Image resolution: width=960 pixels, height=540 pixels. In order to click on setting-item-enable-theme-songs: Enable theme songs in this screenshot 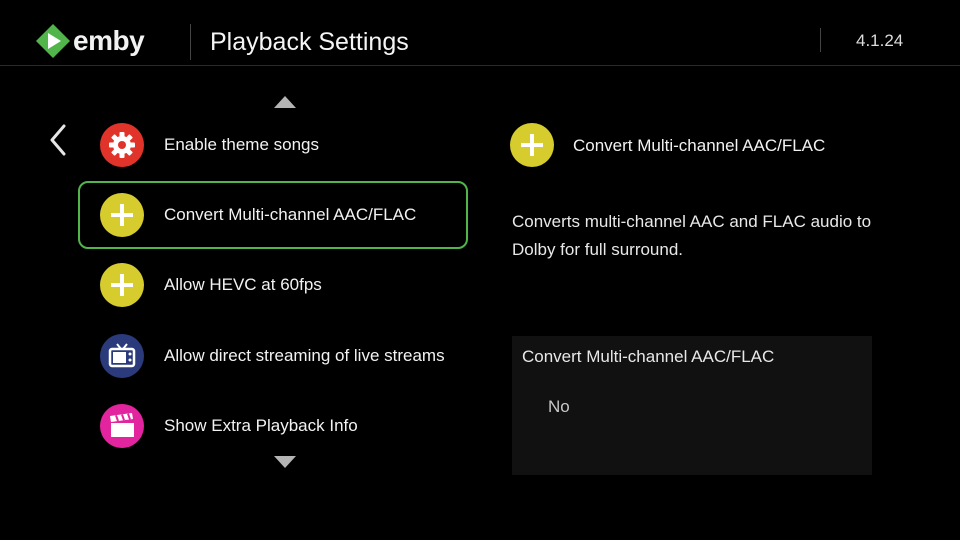, I will do `click(273, 145)`.